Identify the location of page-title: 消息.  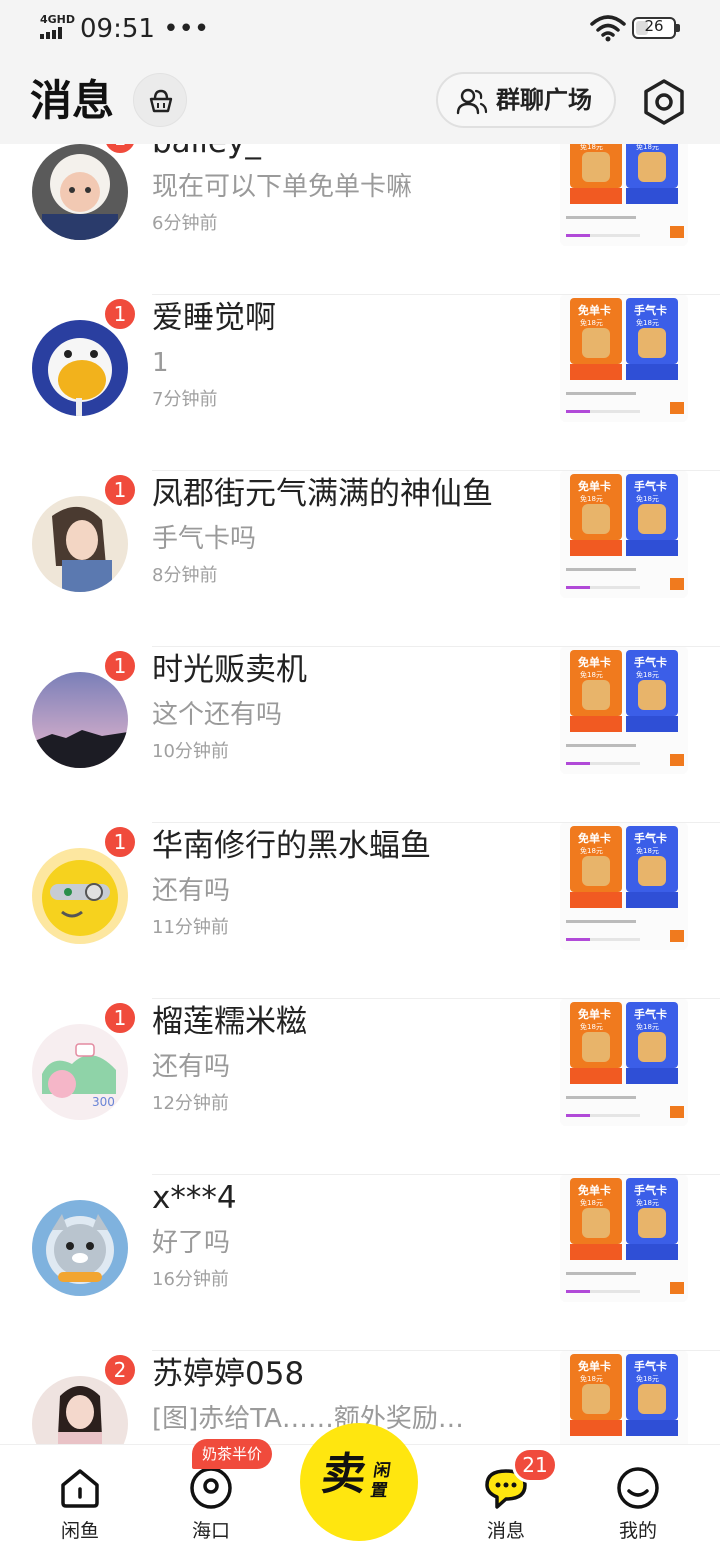
(72, 100).